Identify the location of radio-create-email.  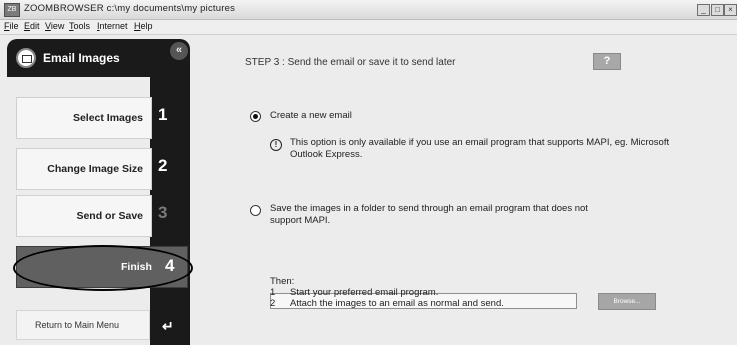
(255, 116).